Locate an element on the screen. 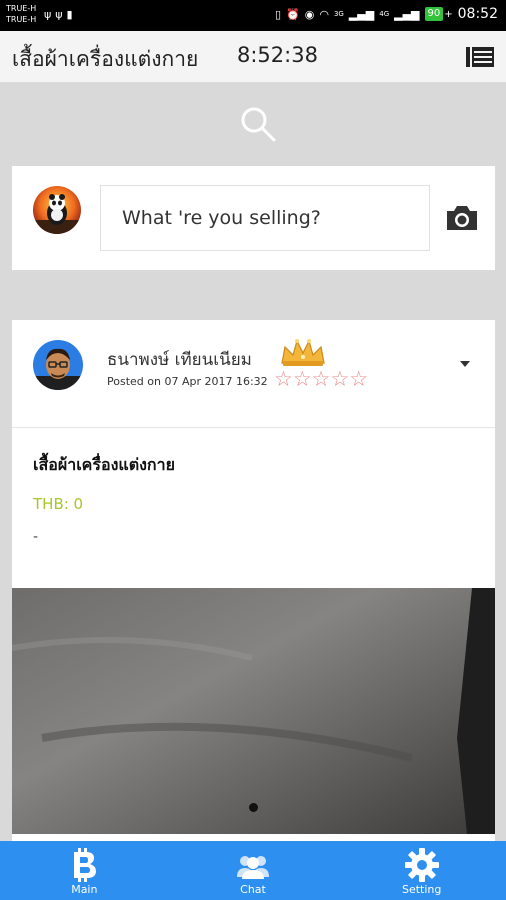 This screenshot has width=506, height=900. nav-chat-label: Chat is located at coordinates (253, 889).